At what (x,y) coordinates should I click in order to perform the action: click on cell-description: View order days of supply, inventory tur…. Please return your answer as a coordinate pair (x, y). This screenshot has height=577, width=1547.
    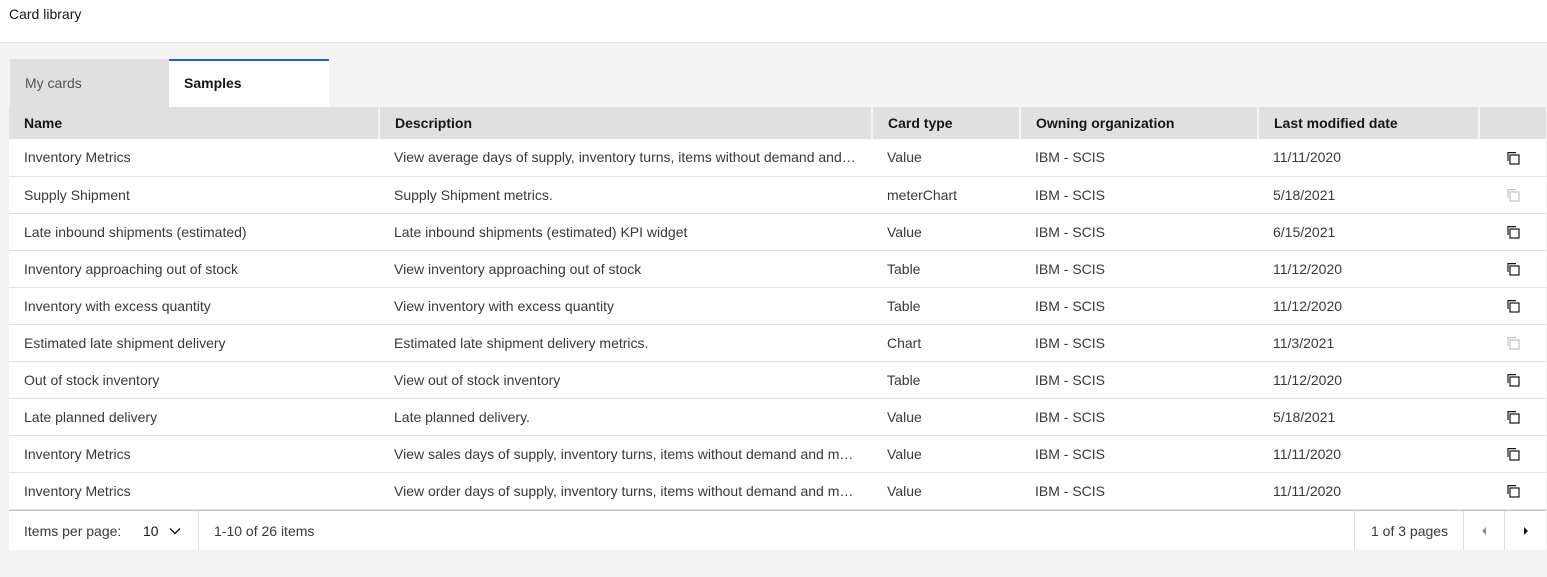
    Looking at the image, I should click on (625, 491).